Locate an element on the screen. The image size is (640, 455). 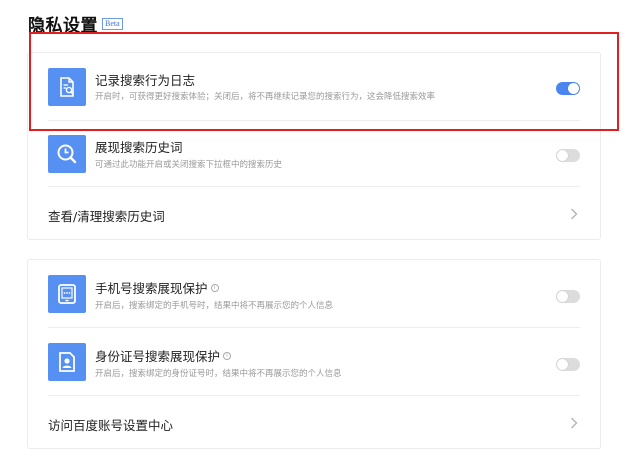
setting-description: 可通过此功能开启或关闭搜索下拉框中的搜索历史 is located at coordinates (189, 165).